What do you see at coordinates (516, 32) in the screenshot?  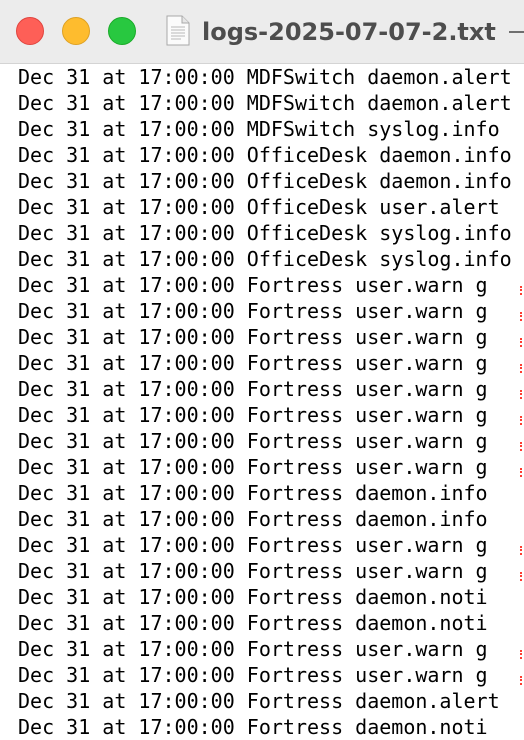 I see `title-overflow-indicator` at bounding box center [516, 32].